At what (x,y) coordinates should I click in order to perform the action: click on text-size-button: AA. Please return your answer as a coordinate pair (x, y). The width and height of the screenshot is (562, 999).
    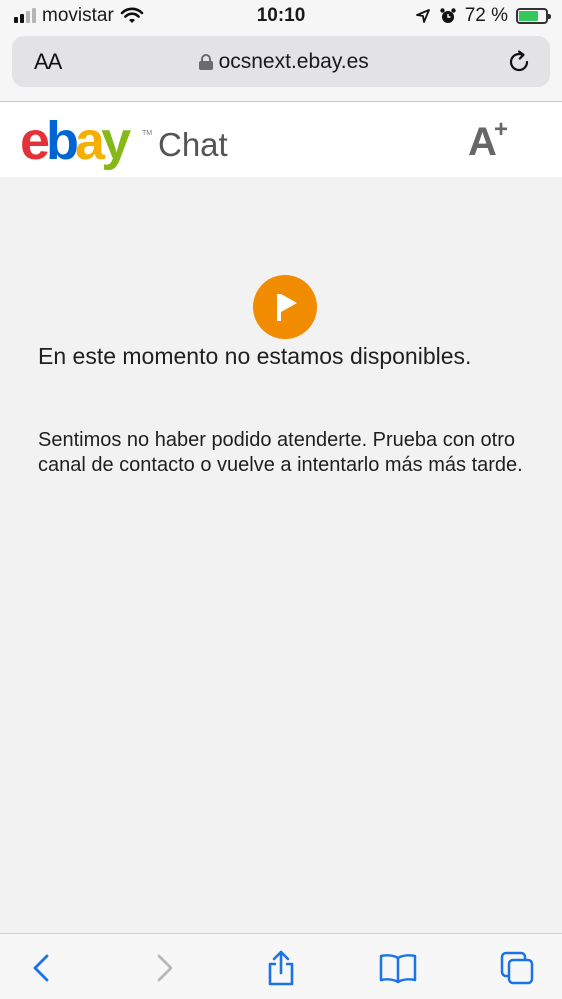
    Looking at the image, I should click on (48, 61).